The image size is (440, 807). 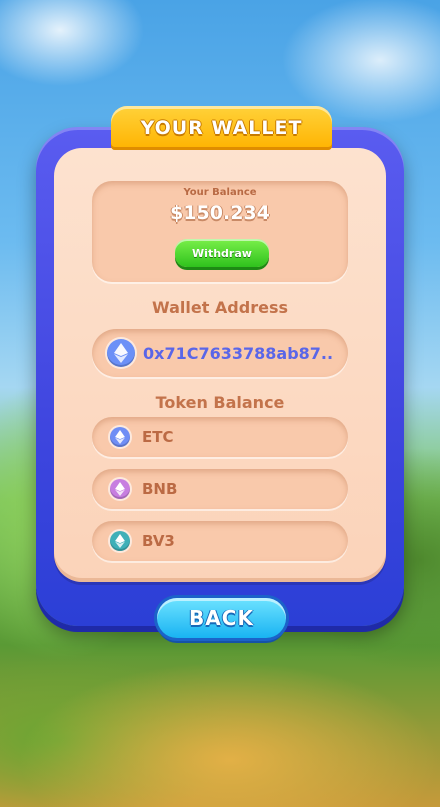 What do you see at coordinates (238, 353) in the screenshot?
I see `wallet-address-text: 0x71C7633788ab87..` at bounding box center [238, 353].